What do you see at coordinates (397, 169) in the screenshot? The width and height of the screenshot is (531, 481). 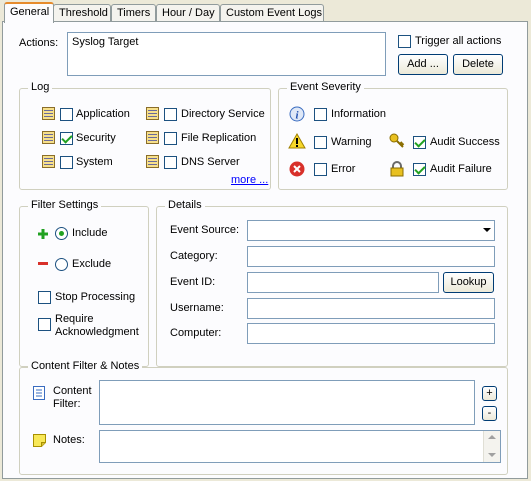 I see `lock-icon` at bounding box center [397, 169].